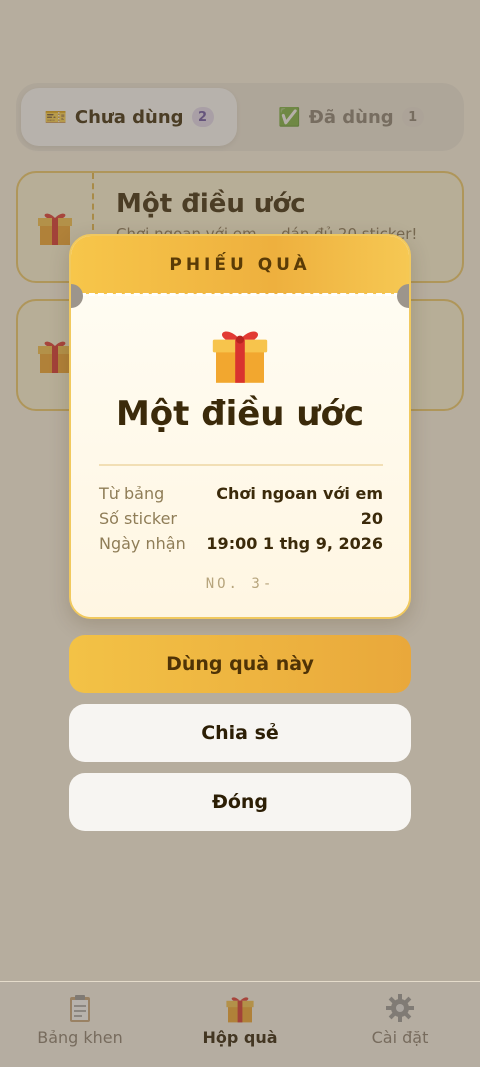  I want to click on voucher-number: NO. 3-, so click(240, 584).